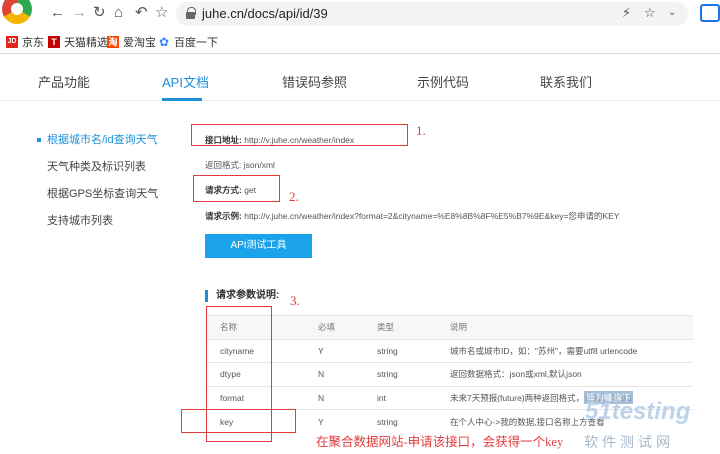  I want to click on table-header-row: 名称 必填 类型 说明, so click(450, 327).